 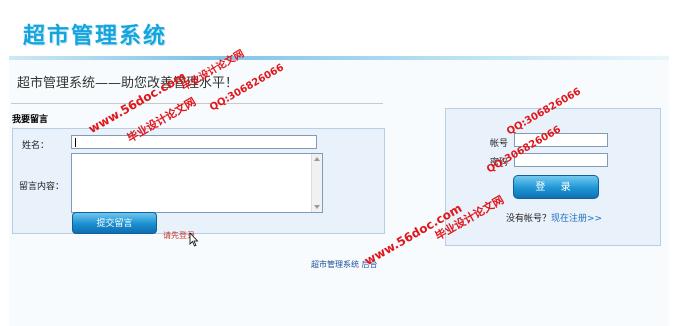 What do you see at coordinates (75, 142) in the screenshot?
I see `text-caret` at bounding box center [75, 142].